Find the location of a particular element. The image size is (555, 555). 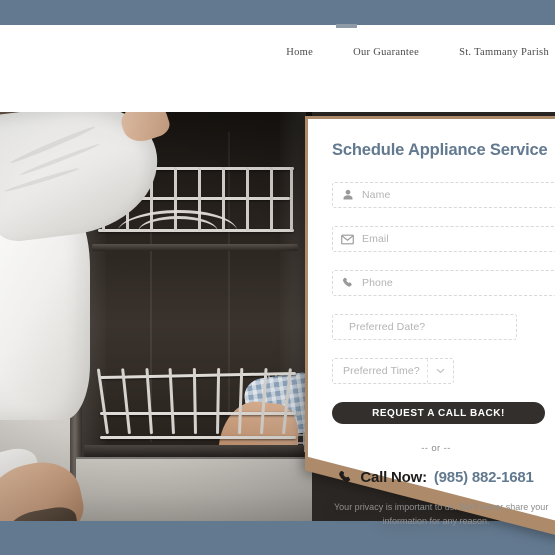

name-placeholder: Name is located at coordinates (376, 195).